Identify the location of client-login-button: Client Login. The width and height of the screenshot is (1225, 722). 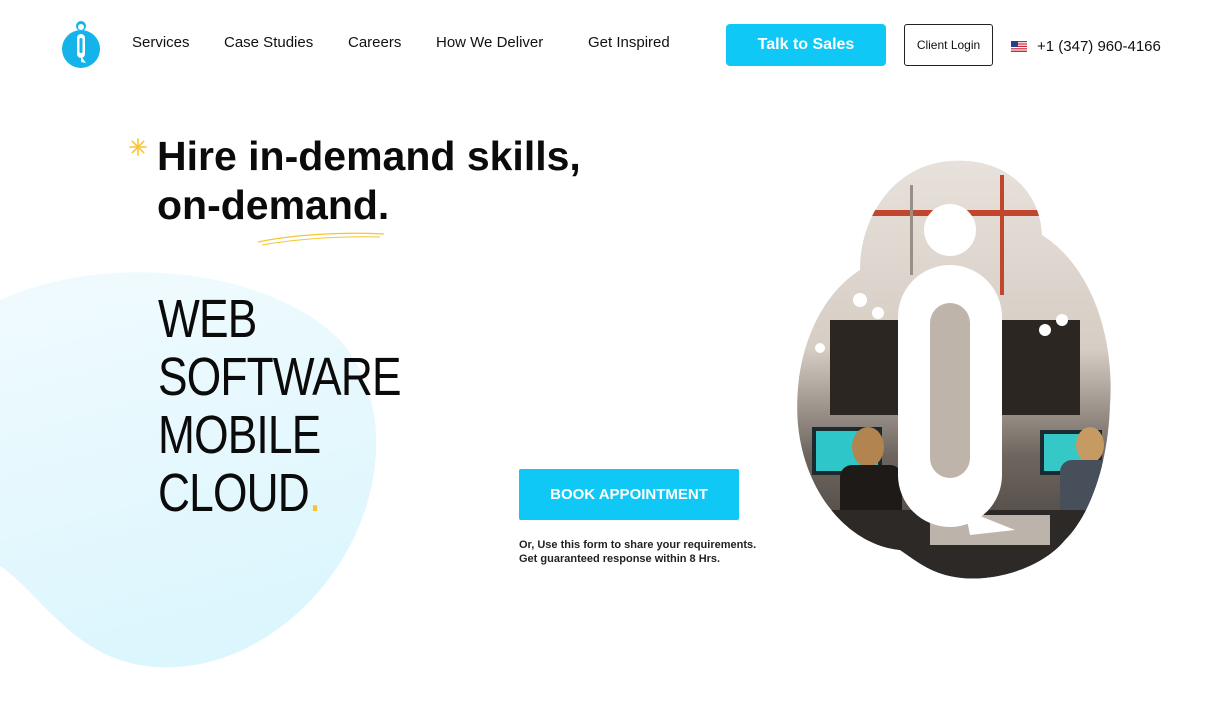
(948, 45).